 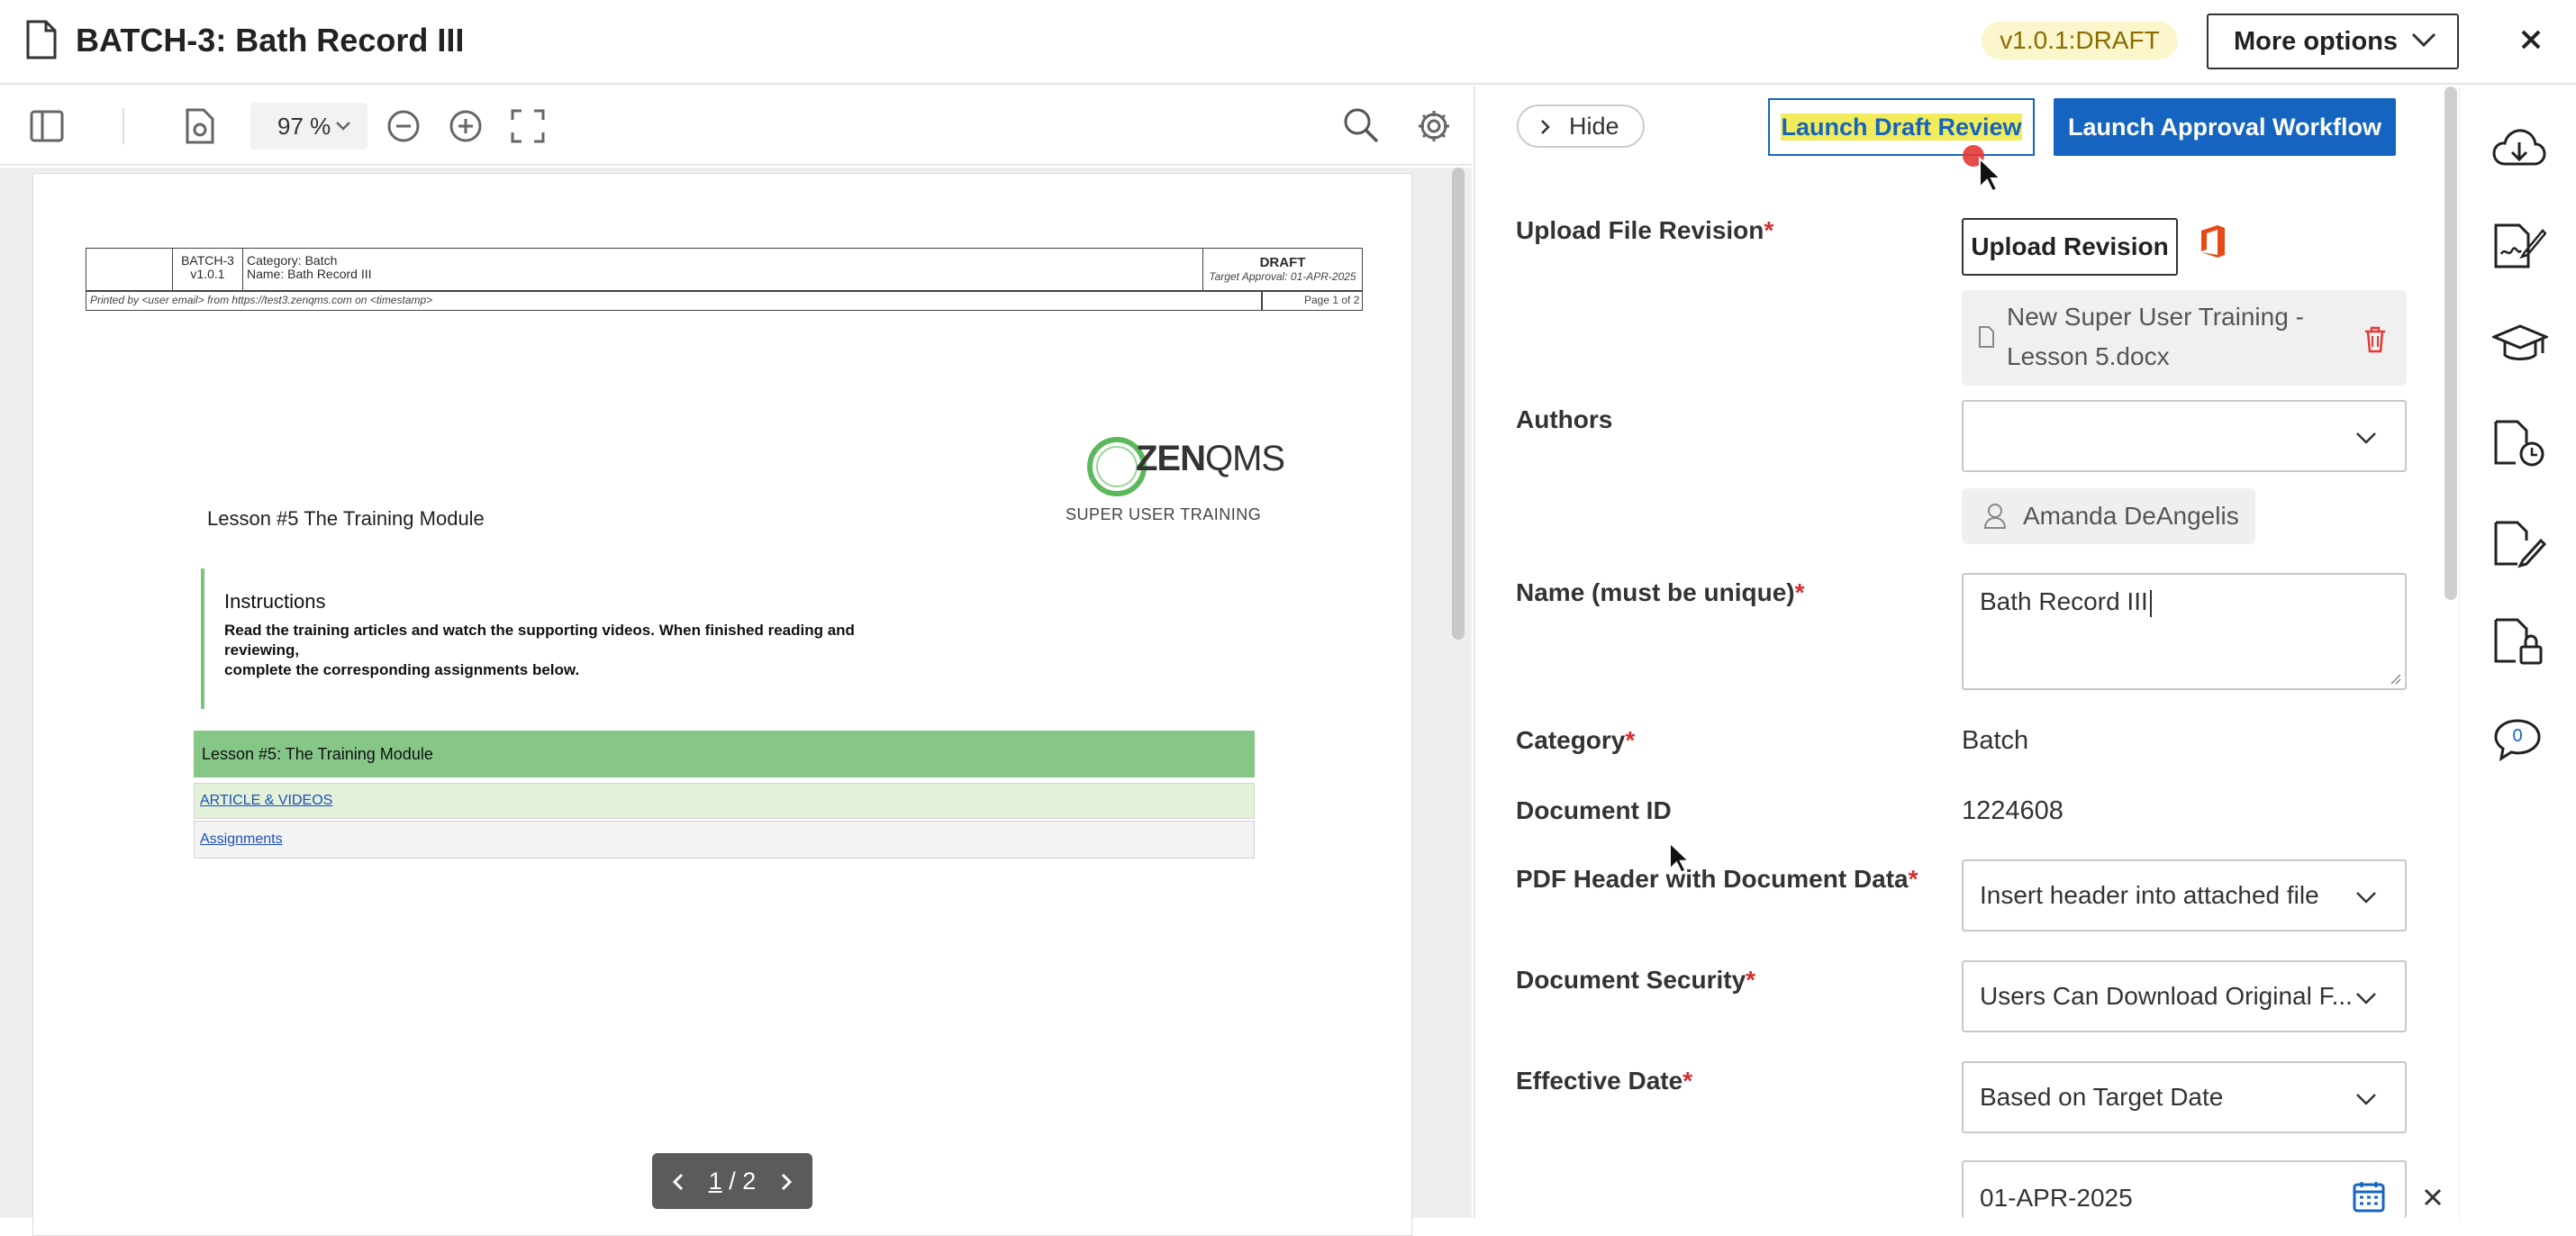 I want to click on name-textarea: Bath Record III, so click(x=2185, y=631).